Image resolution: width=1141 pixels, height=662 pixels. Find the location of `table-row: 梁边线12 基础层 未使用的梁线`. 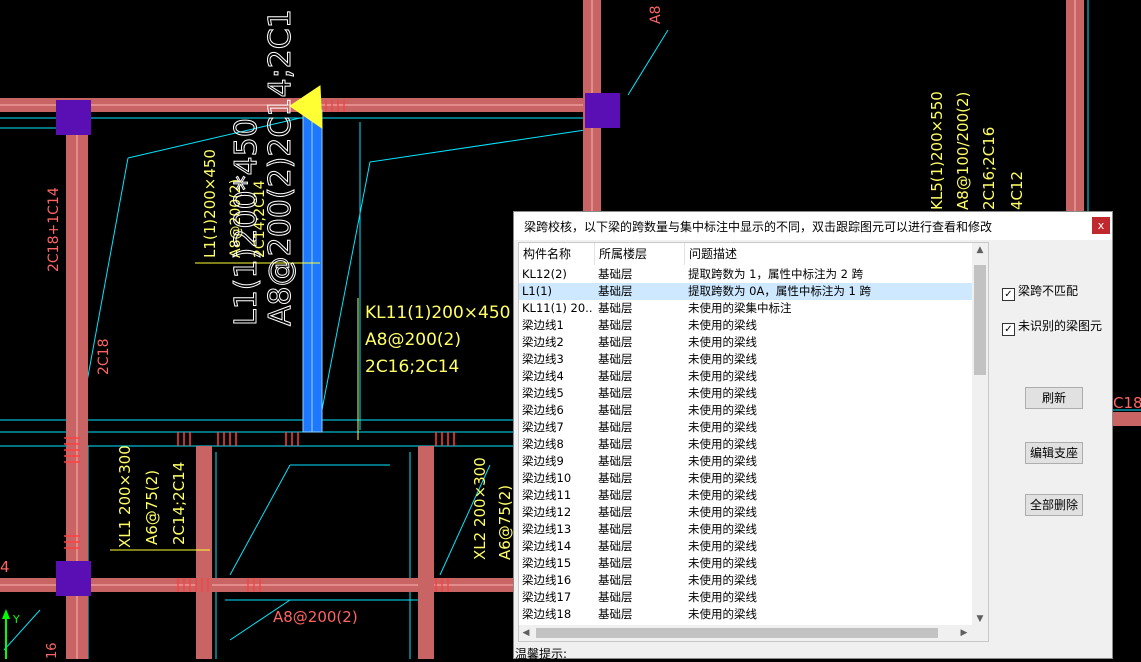

table-row: 梁边线12 基础层 未使用的梁线 is located at coordinates (746, 512).